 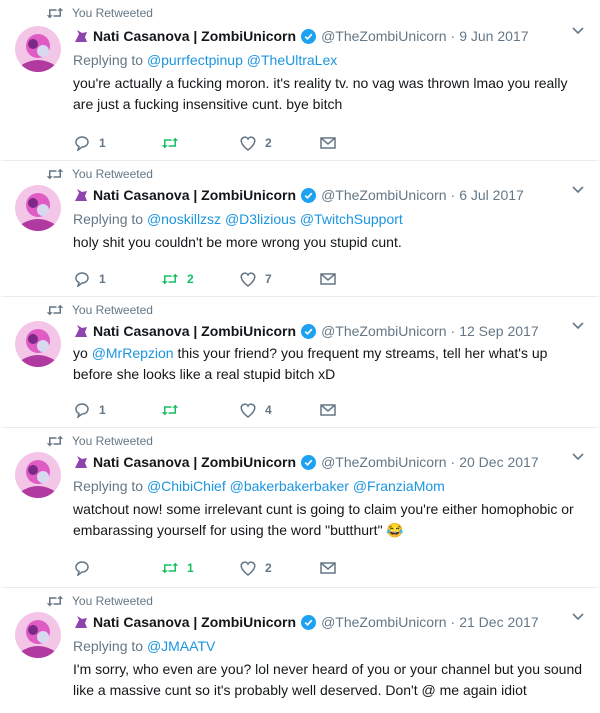 What do you see at coordinates (195, 60) in the screenshot?
I see `mention-link: @purrfectpinup` at bounding box center [195, 60].